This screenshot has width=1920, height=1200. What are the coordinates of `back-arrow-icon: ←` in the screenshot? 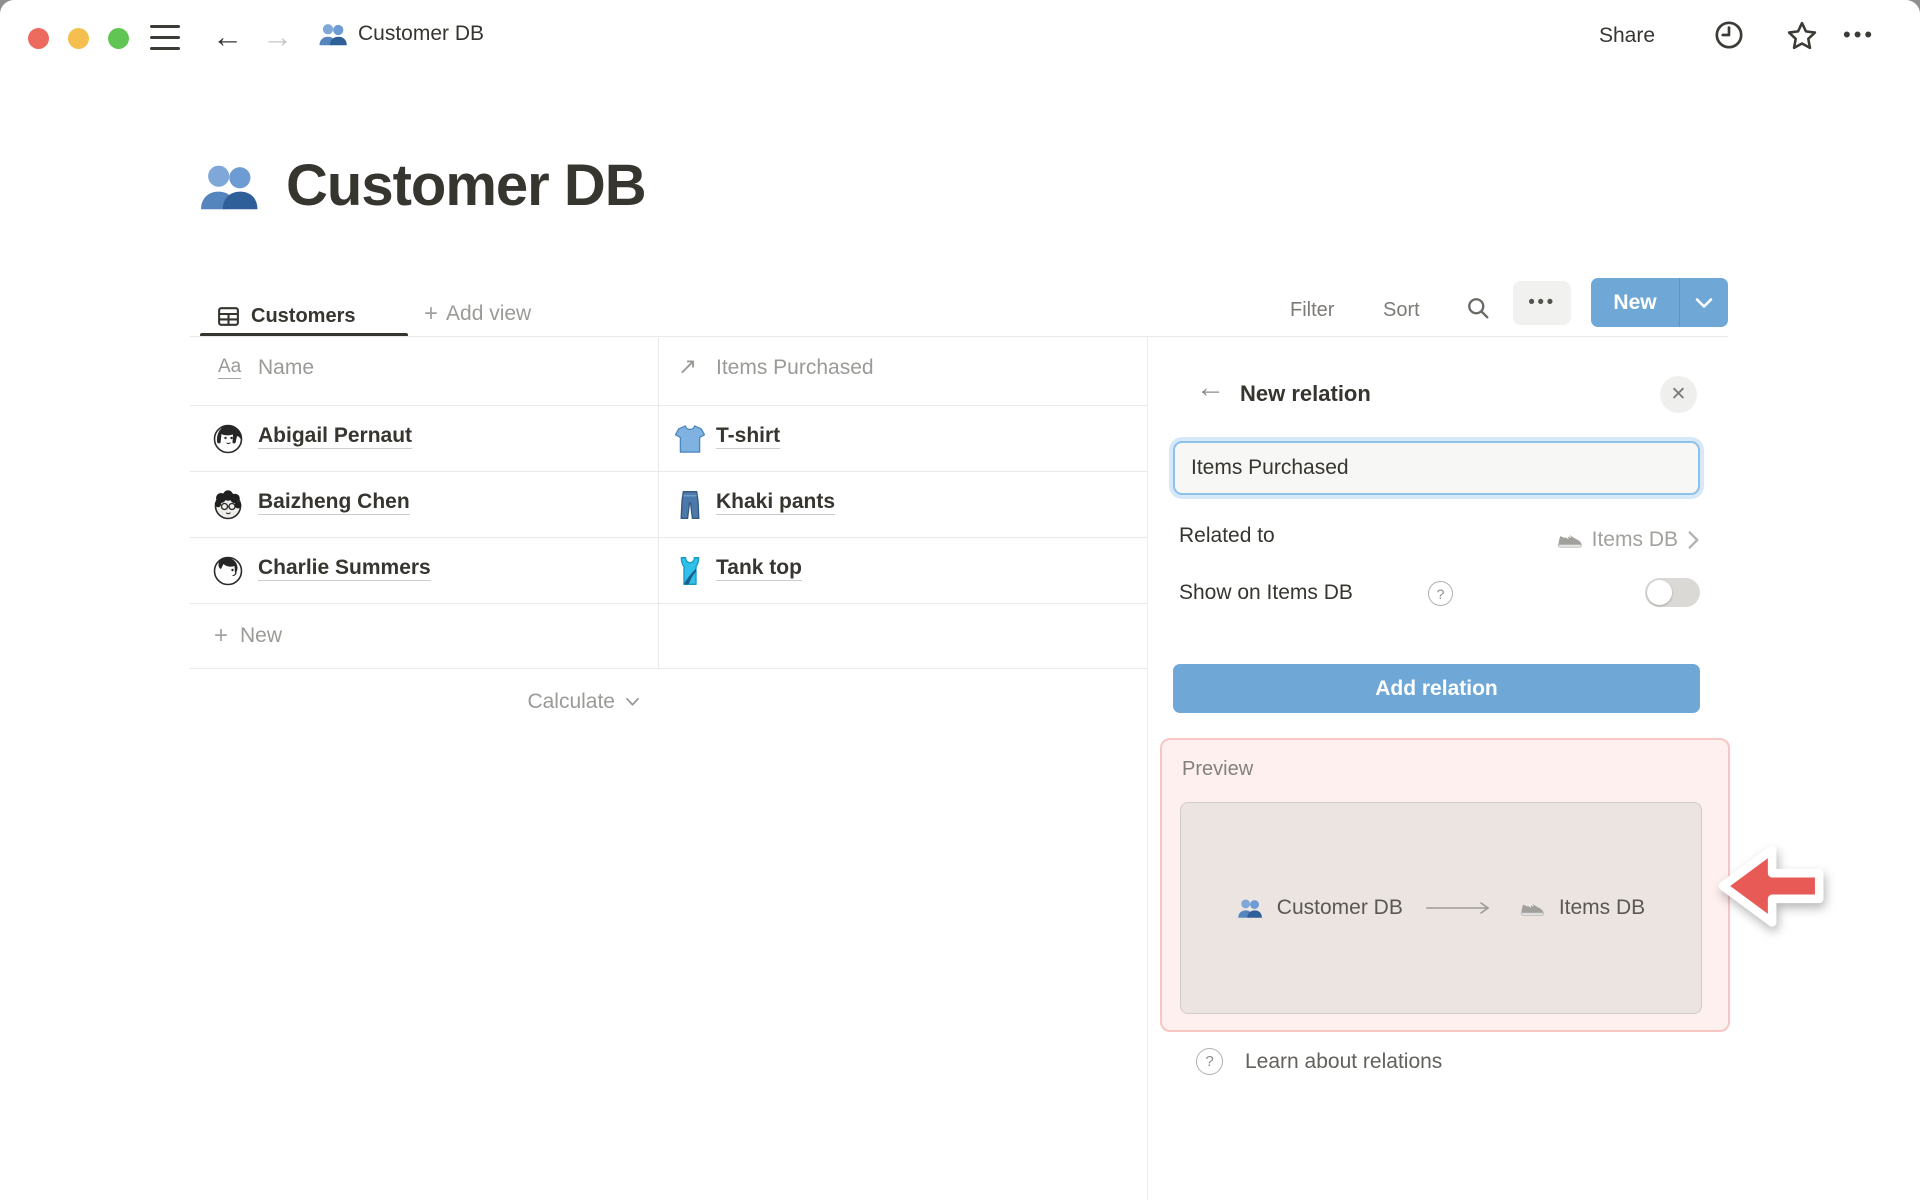 It's located at (227, 37).